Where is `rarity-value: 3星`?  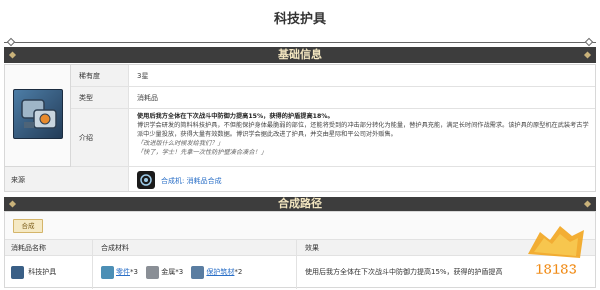
rarity-value: 3星 is located at coordinates (143, 76).